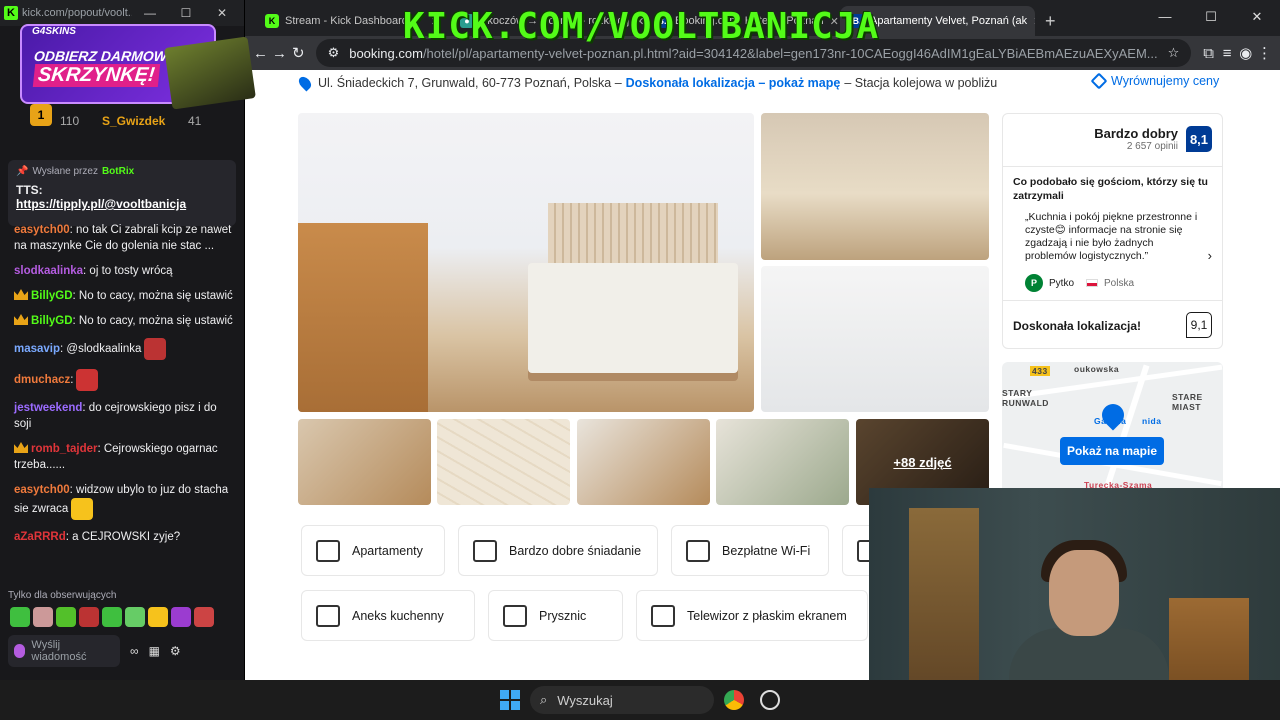  What do you see at coordinates (733, 83) in the screenshot?
I see `show-map-link: Doskonała lokalizacja – pokaż mapę` at bounding box center [733, 83].